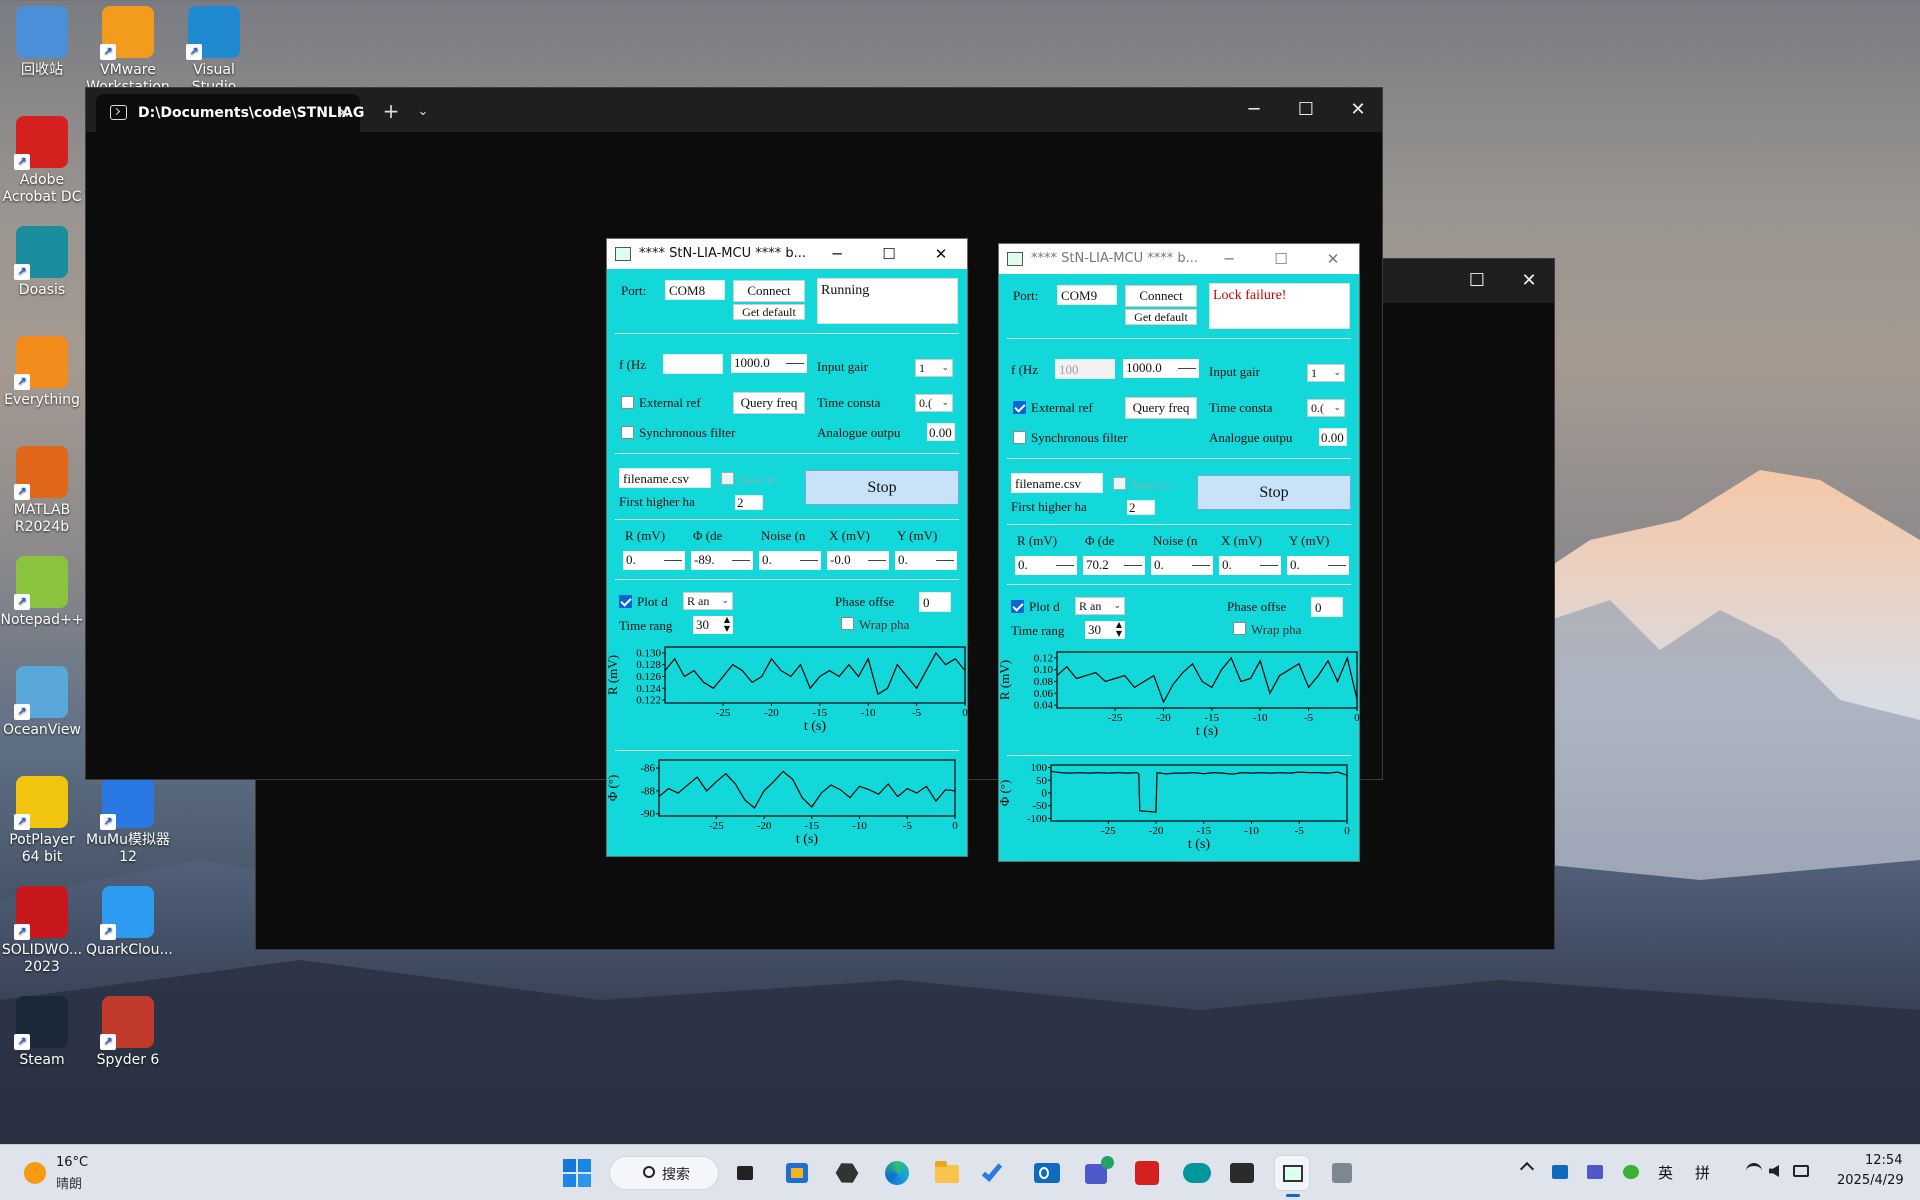 Image resolution: width=1920 pixels, height=1200 pixels. What do you see at coordinates (1595, 1172) in the screenshot?
I see `teams-tray-icon` at bounding box center [1595, 1172].